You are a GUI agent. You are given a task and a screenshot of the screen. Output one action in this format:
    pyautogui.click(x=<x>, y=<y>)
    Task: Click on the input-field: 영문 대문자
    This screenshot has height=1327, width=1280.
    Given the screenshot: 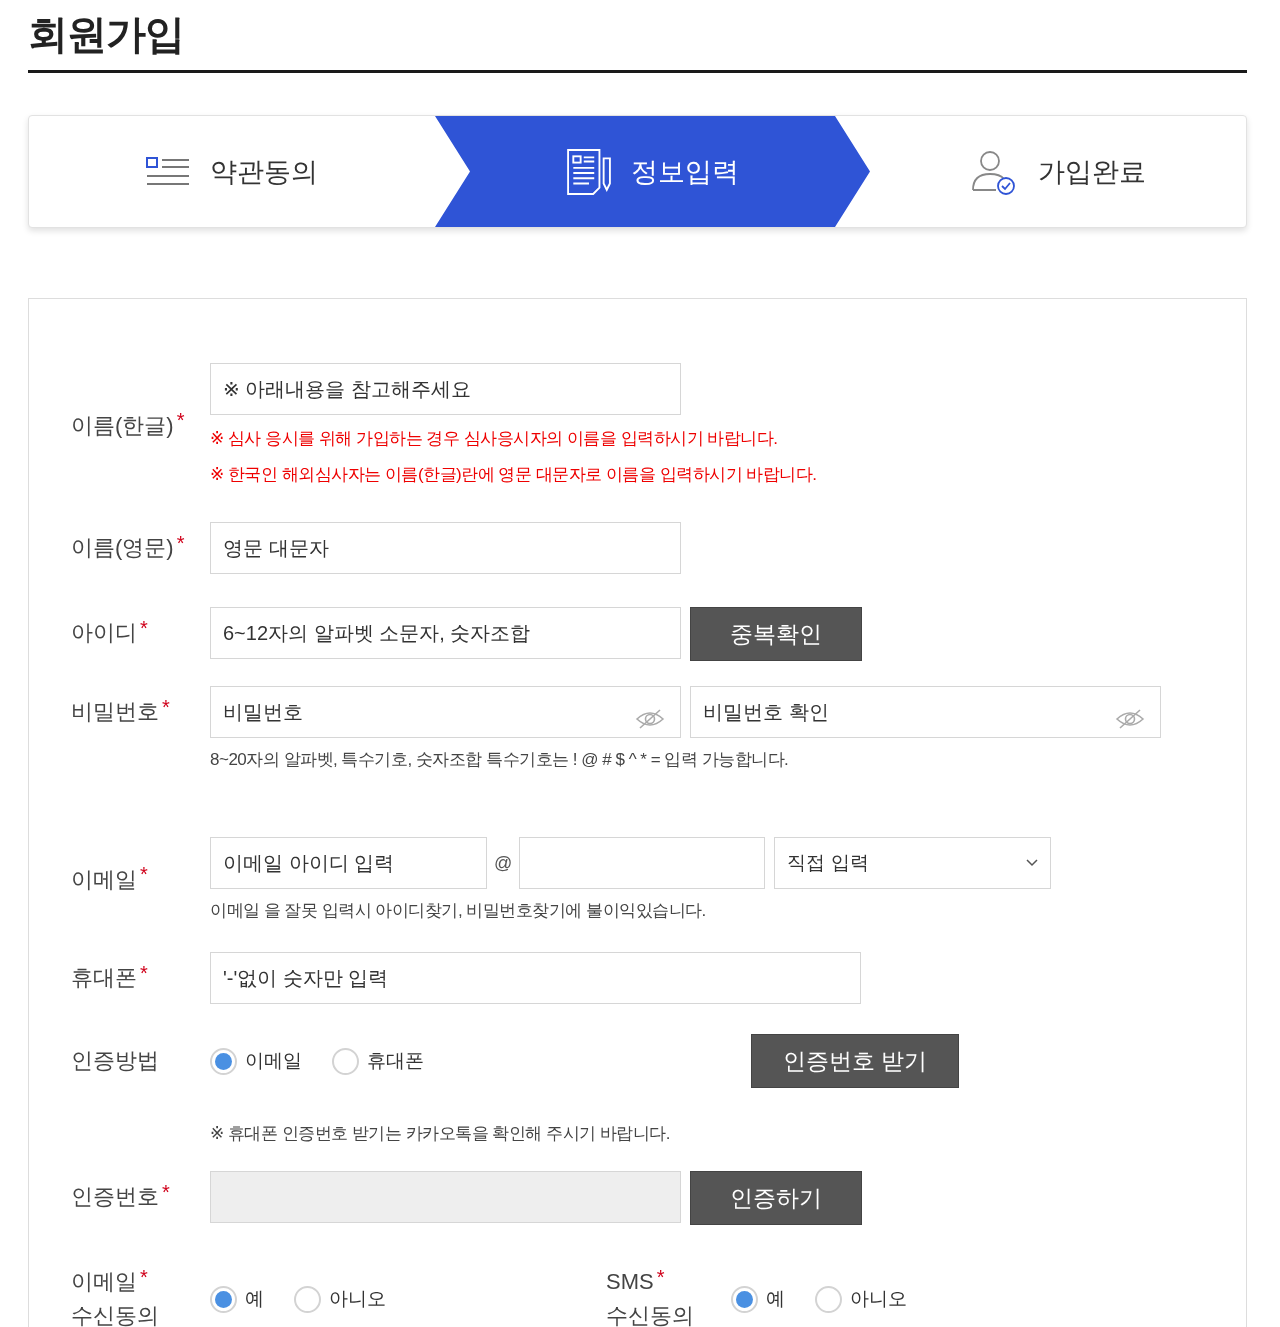 What is the action you would take?
    pyautogui.click(x=445, y=548)
    